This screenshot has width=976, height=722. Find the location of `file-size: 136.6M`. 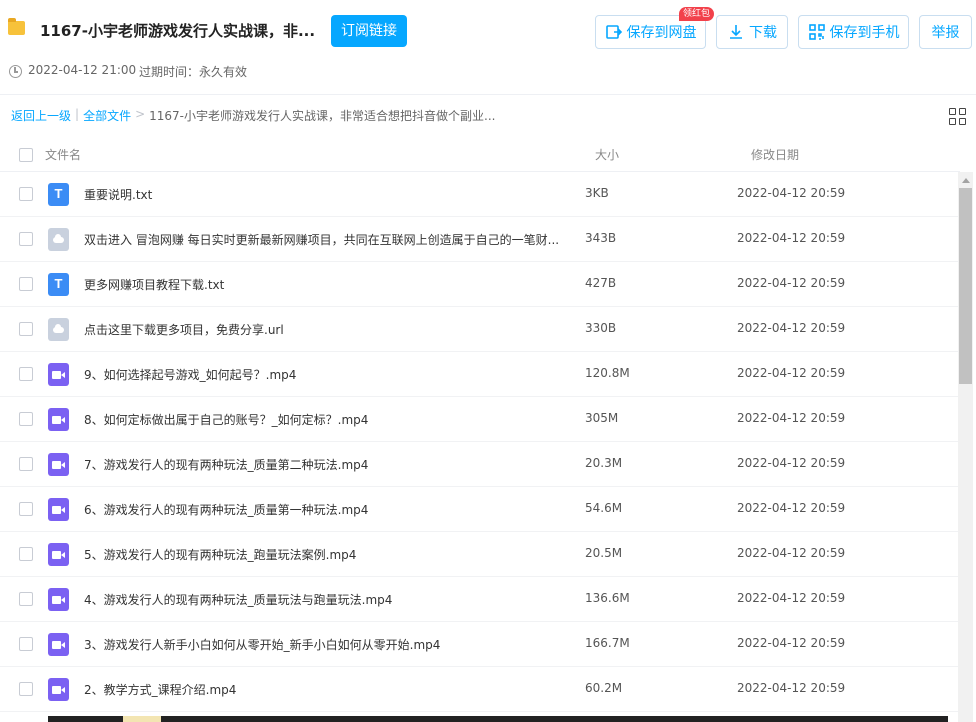

file-size: 136.6M is located at coordinates (607, 598).